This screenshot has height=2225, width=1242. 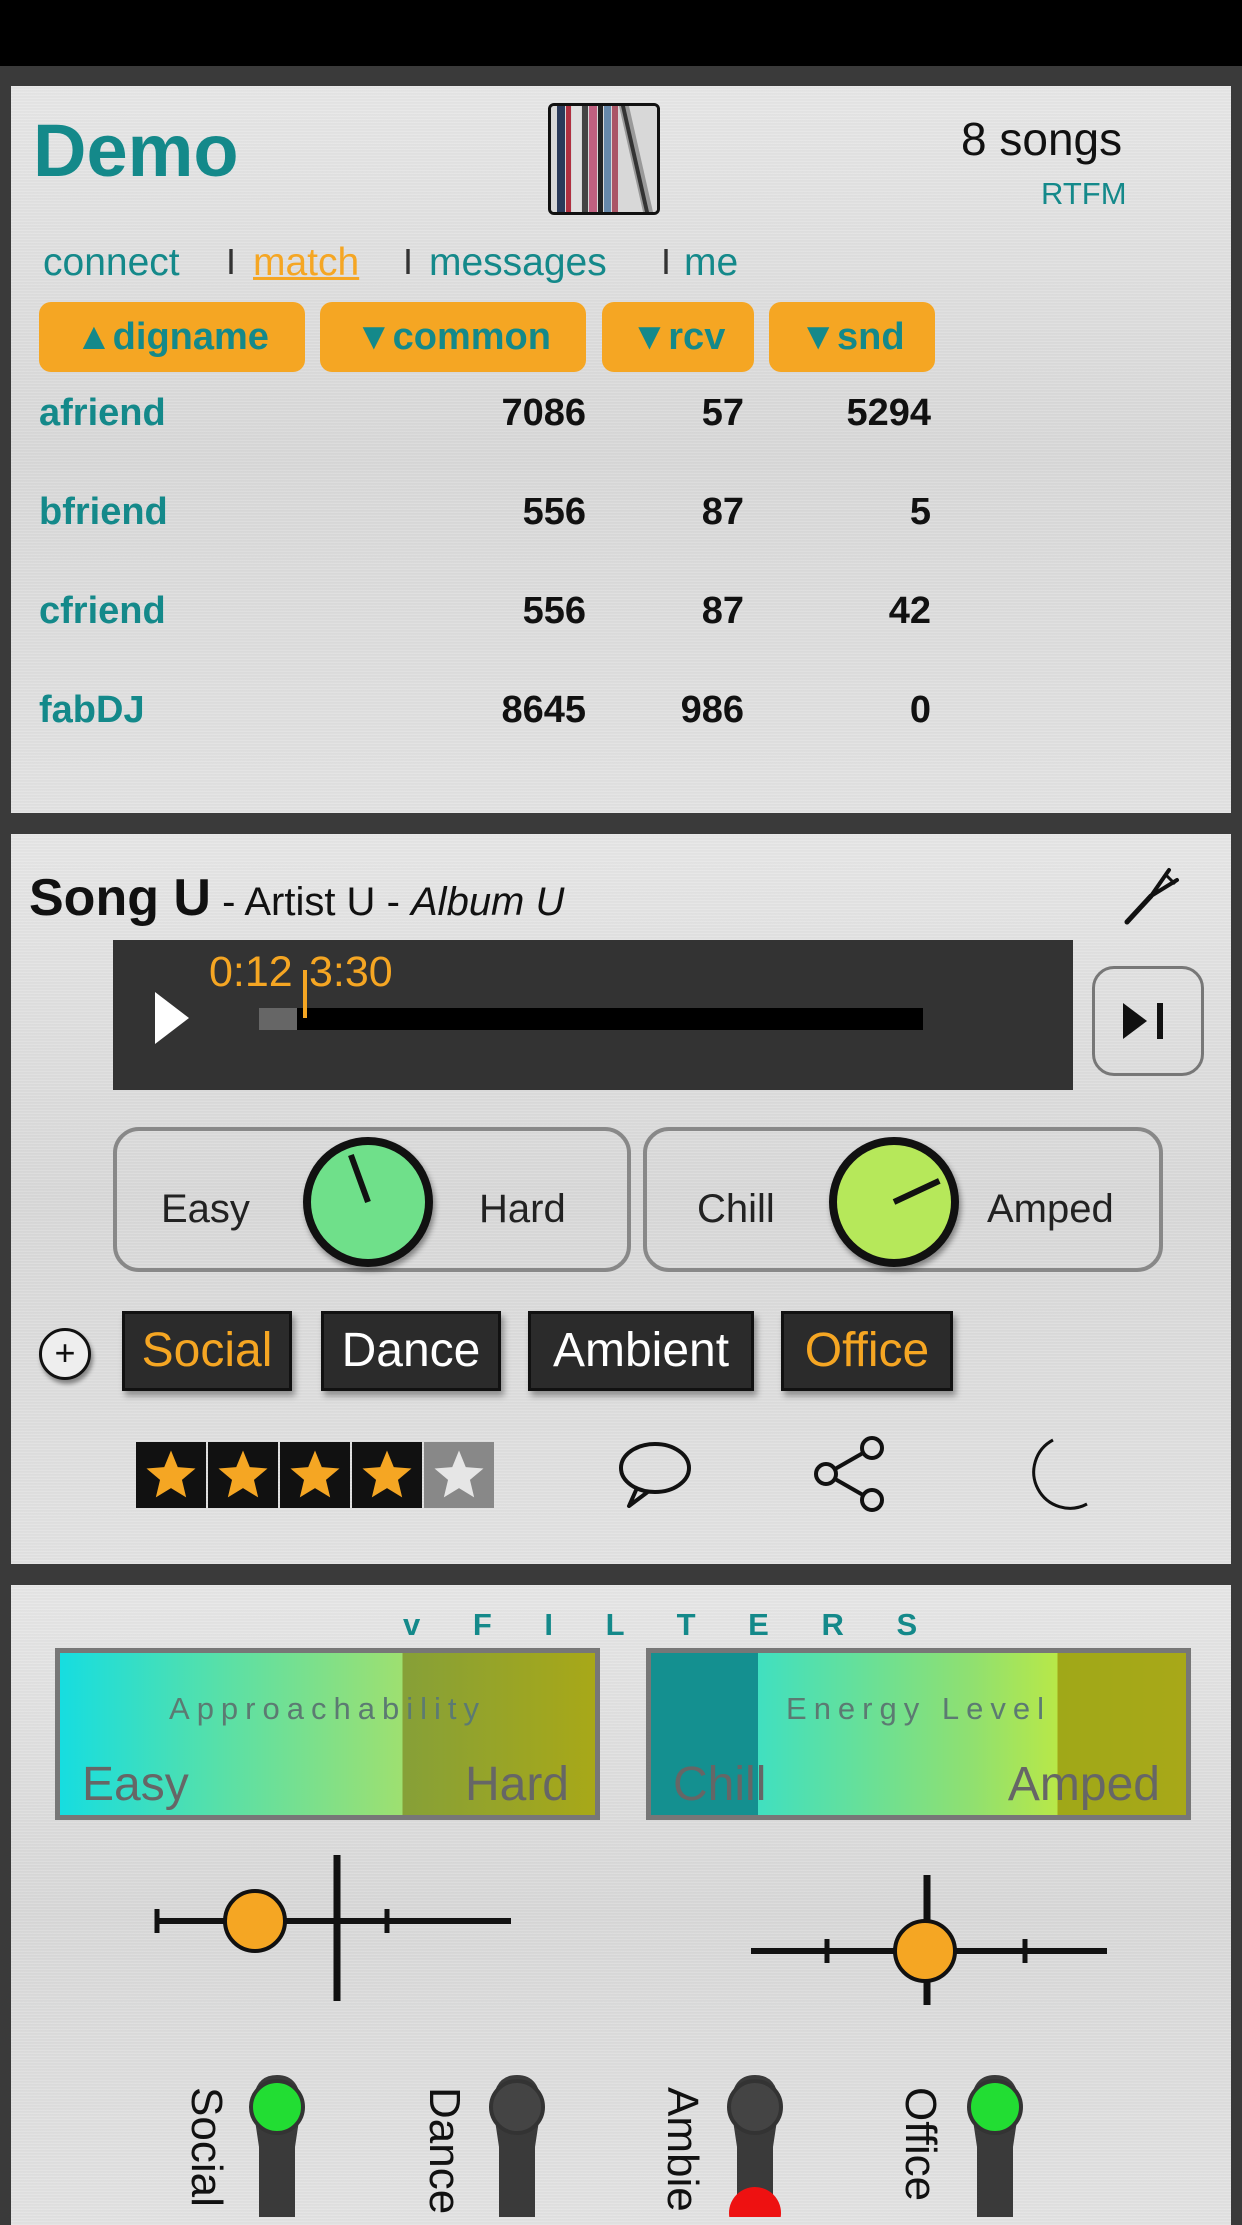 I want to click on knob-low-label: Easy, so click(x=205, y=1209).